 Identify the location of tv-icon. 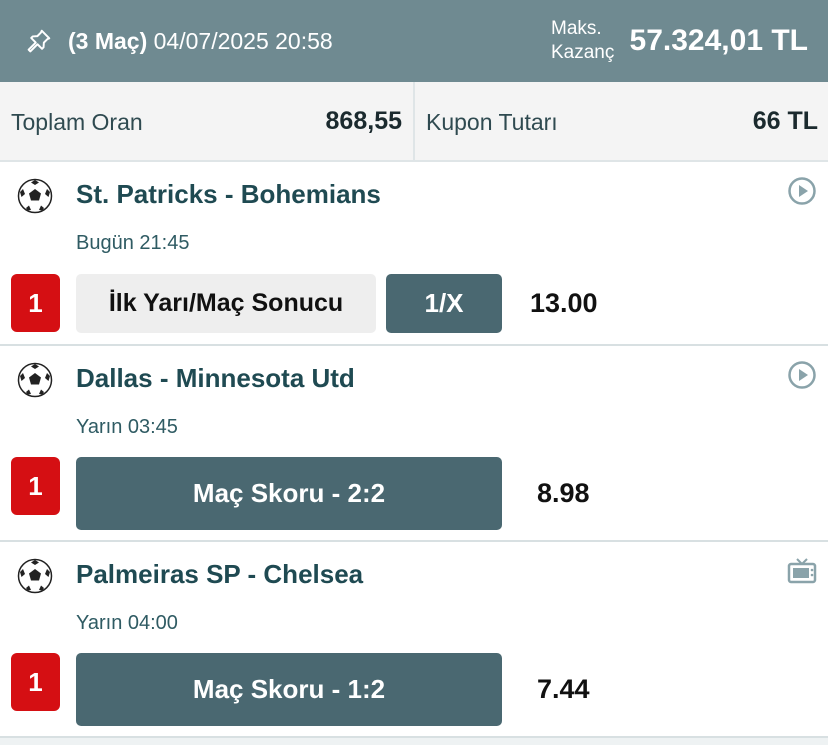
(802, 571).